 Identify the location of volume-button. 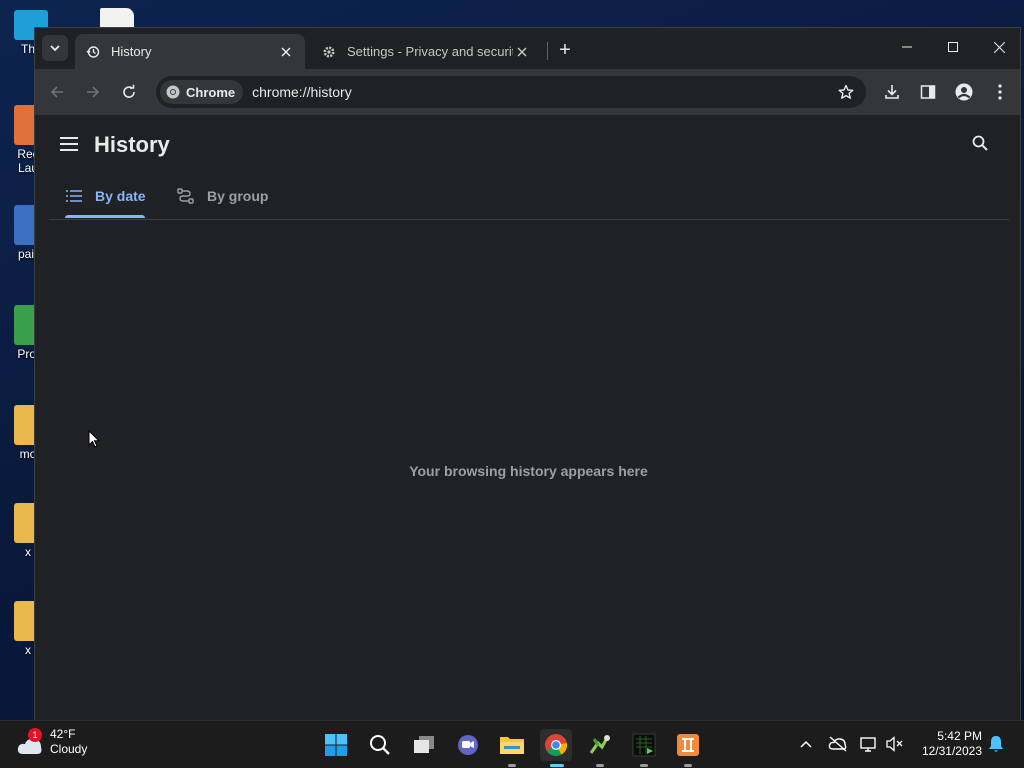
(895, 744).